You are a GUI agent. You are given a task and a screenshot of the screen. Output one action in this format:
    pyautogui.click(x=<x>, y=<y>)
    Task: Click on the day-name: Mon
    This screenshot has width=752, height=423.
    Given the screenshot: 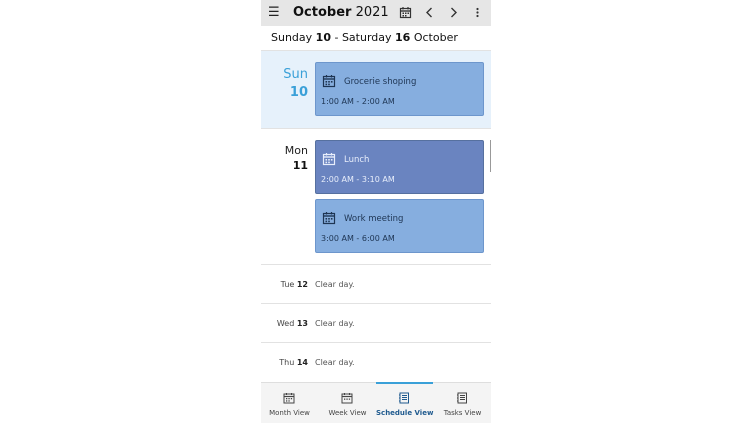 What is the action you would take?
    pyautogui.click(x=296, y=150)
    